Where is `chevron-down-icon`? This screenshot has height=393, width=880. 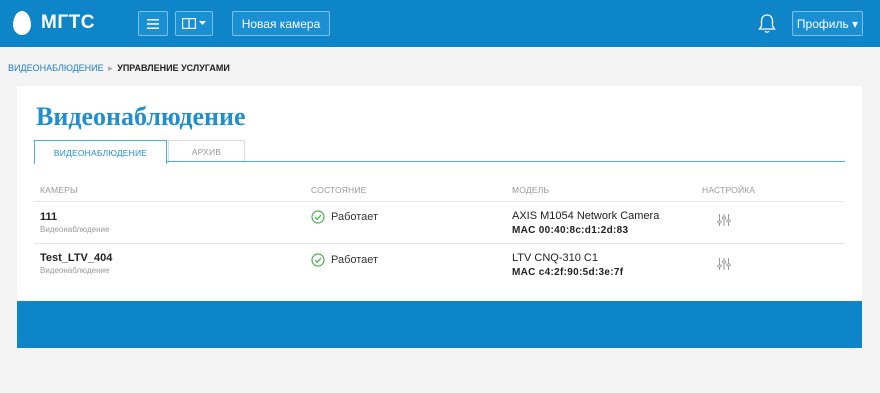 chevron-down-icon is located at coordinates (202, 23).